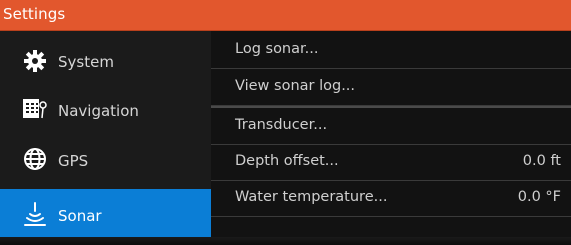 The width and height of the screenshot is (571, 245). Describe the element at coordinates (34, 14) in the screenshot. I see `window-title: Settings` at that location.